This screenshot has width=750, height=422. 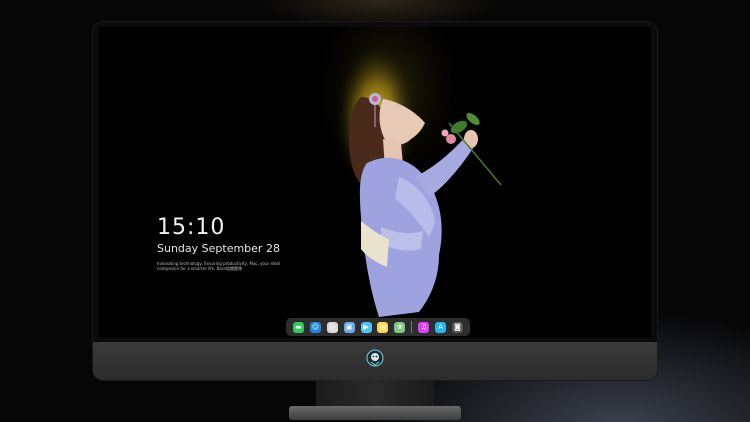 What do you see at coordinates (458, 327) in the screenshot?
I see `camera-icon: ◙` at bounding box center [458, 327].